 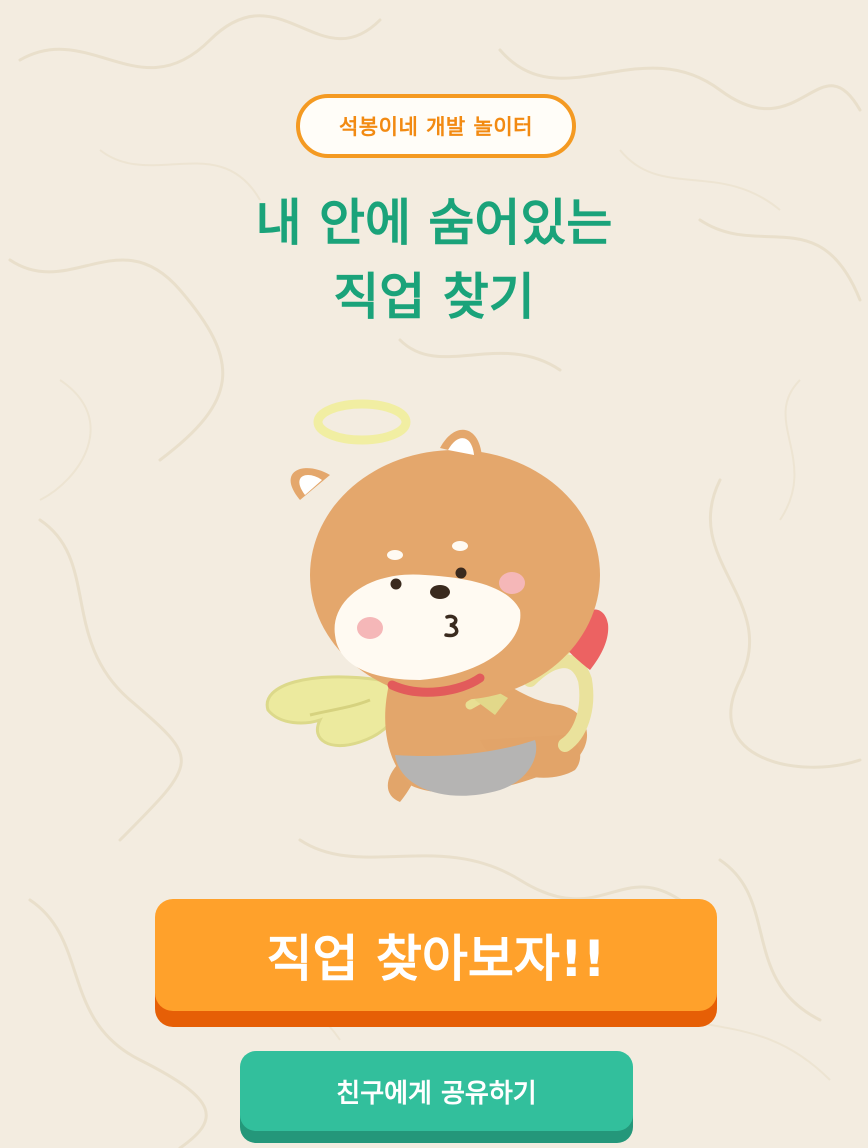 I want to click on title-line-1: 내 안에 숨어있는, so click(x=434, y=223).